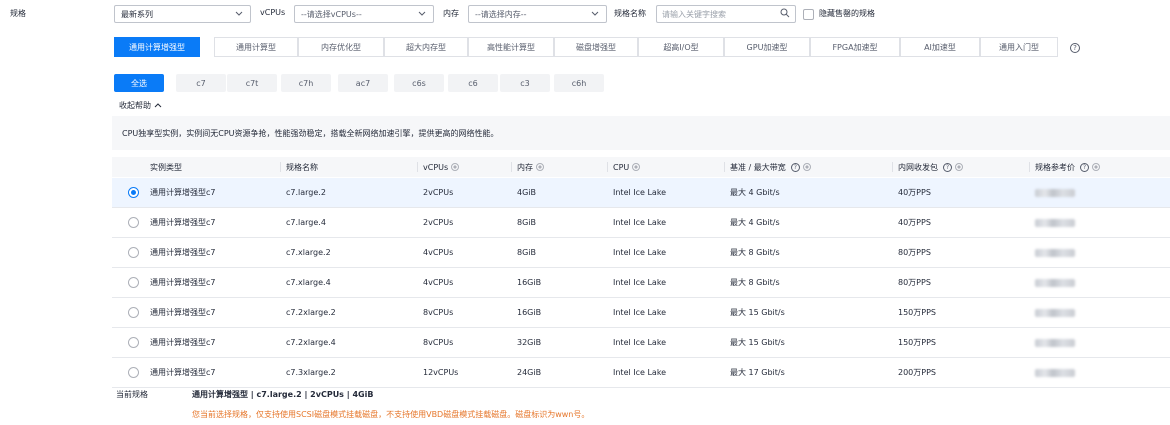 The image size is (1170, 425). Describe the element at coordinates (308, 282) in the screenshot. I see `cell-name: c7.xlarge.4` at that location.